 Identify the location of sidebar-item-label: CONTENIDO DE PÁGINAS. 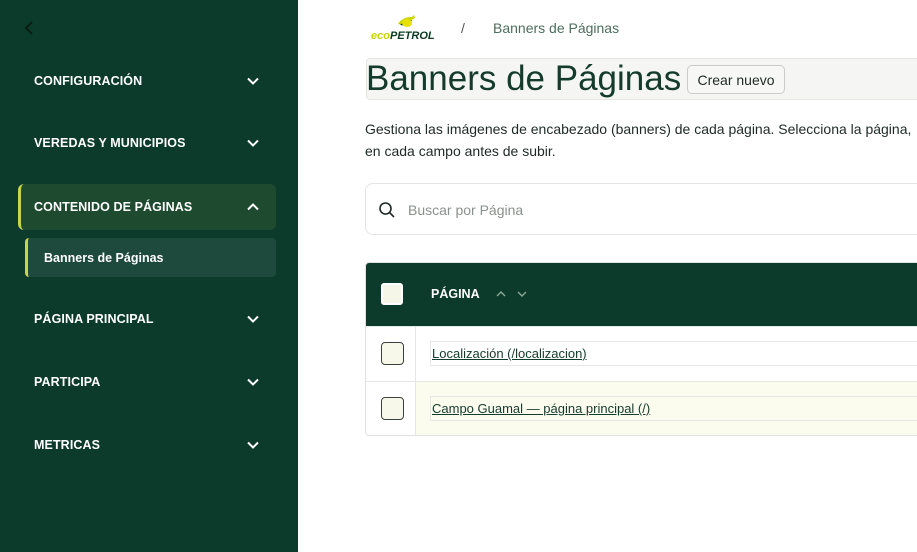
(113, 207).